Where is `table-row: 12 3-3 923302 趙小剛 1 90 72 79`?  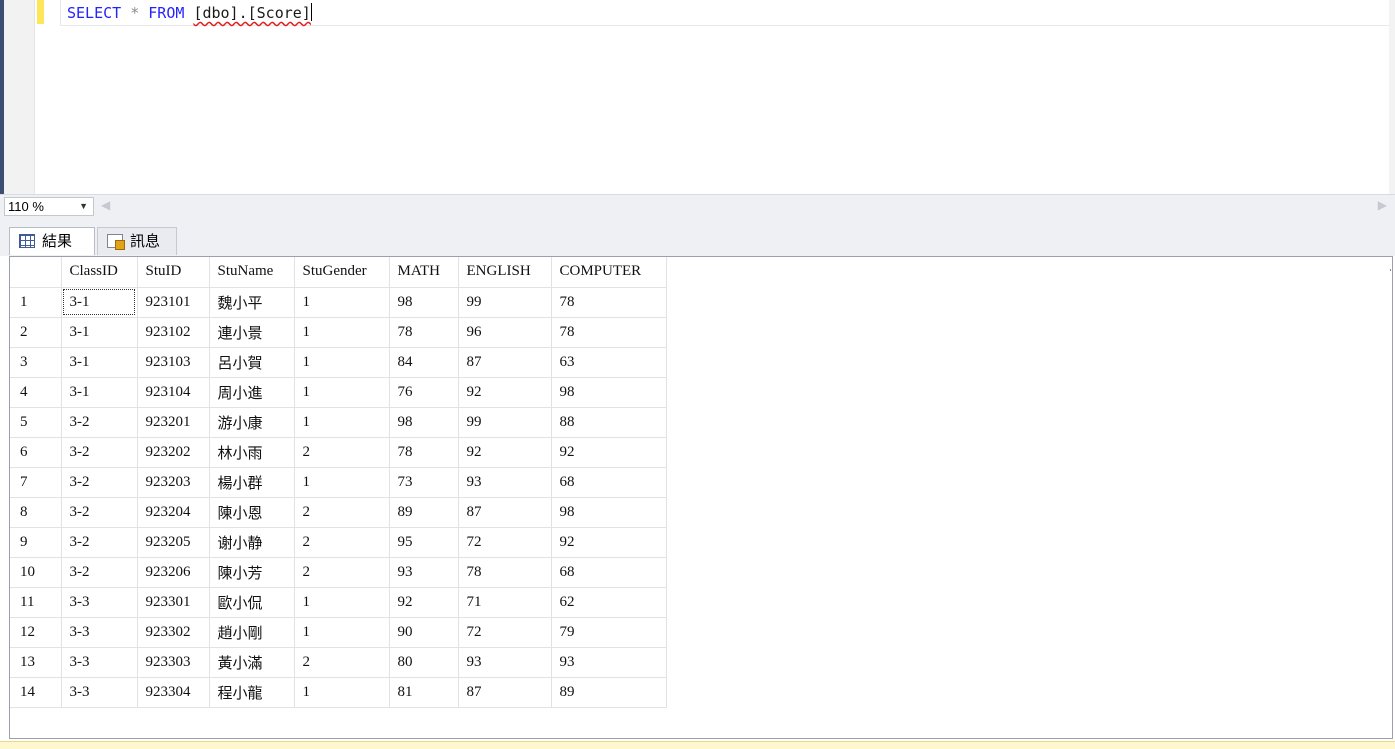
table-row: 12 3-3 923302 趙小剛 1 90 72 79 is located at coordinates (338, 632).